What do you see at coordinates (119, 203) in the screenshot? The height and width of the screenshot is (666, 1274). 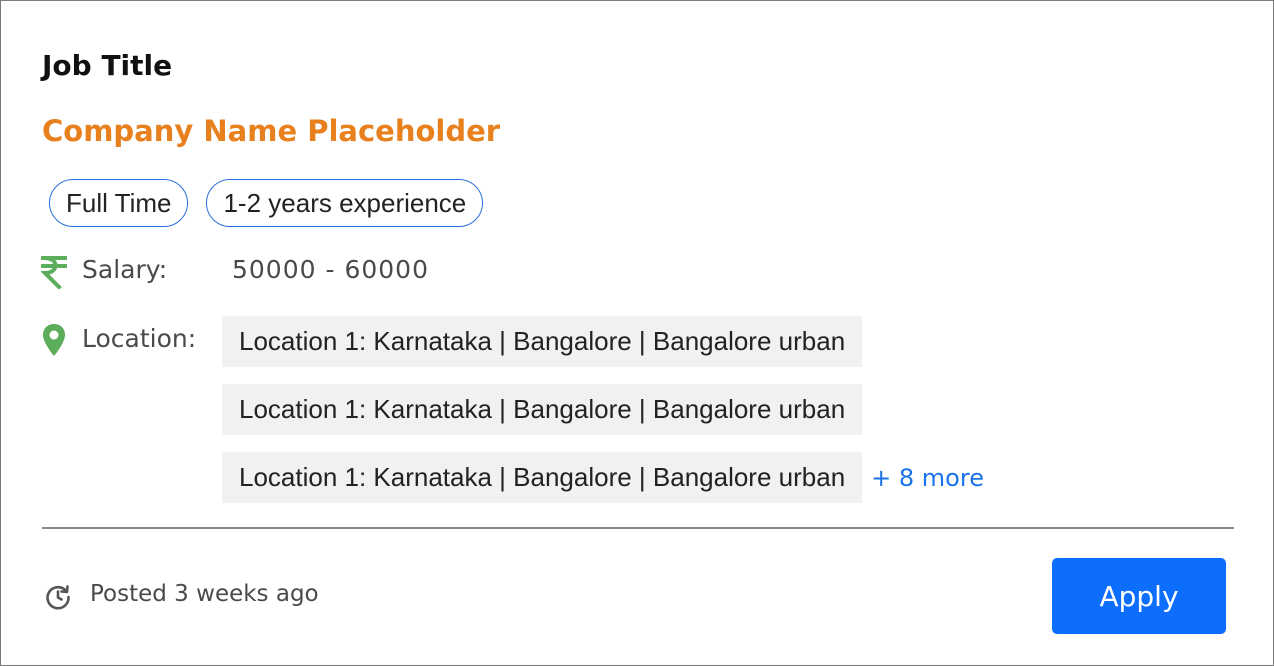 I see `job-type-tag: Full Time` at bounding box center [119, 203].